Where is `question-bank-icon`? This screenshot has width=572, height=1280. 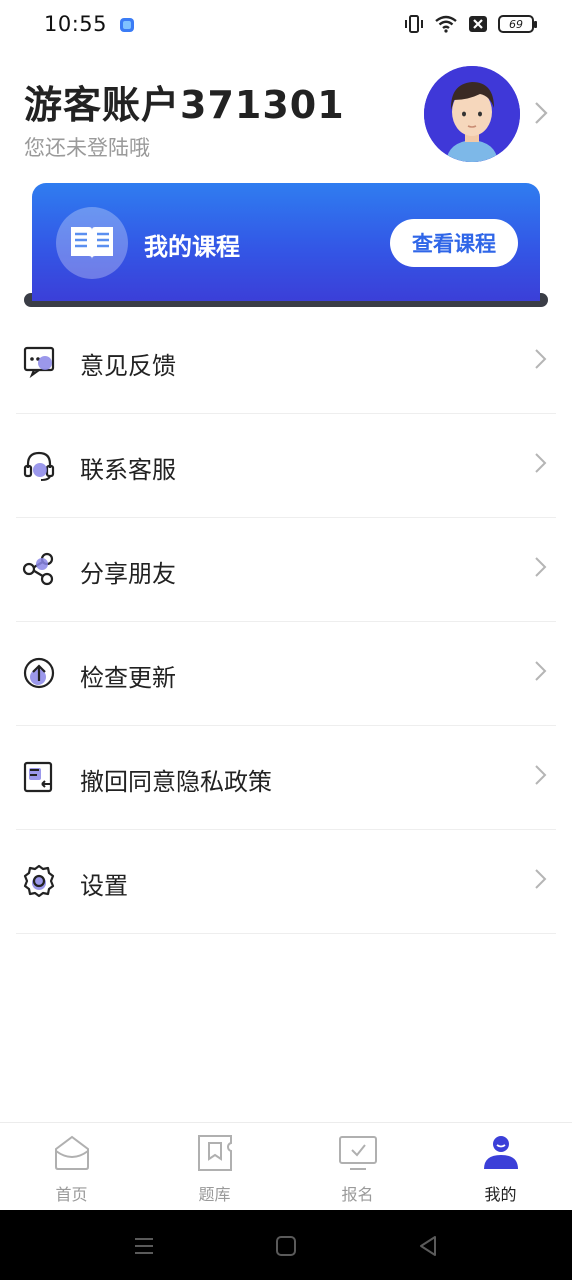
question-bank-icon is located at coordinates (214, 1153).